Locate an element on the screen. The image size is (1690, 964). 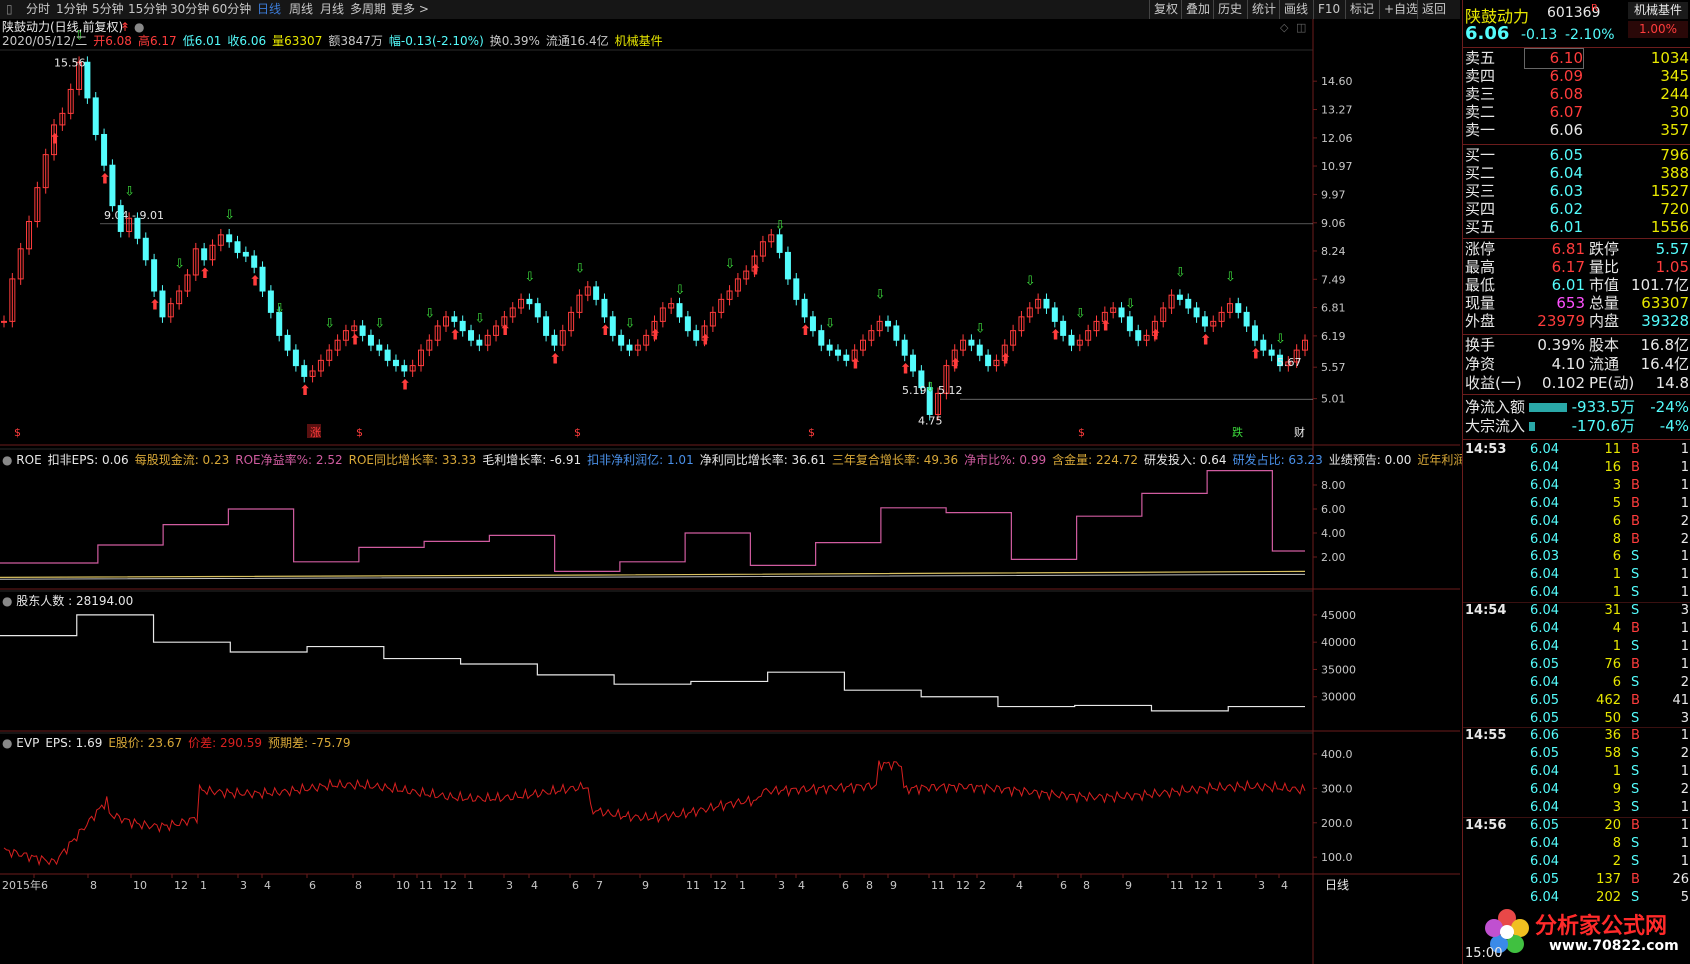
stat2-label-a: 换手 is located at coordinates (1480, 345).